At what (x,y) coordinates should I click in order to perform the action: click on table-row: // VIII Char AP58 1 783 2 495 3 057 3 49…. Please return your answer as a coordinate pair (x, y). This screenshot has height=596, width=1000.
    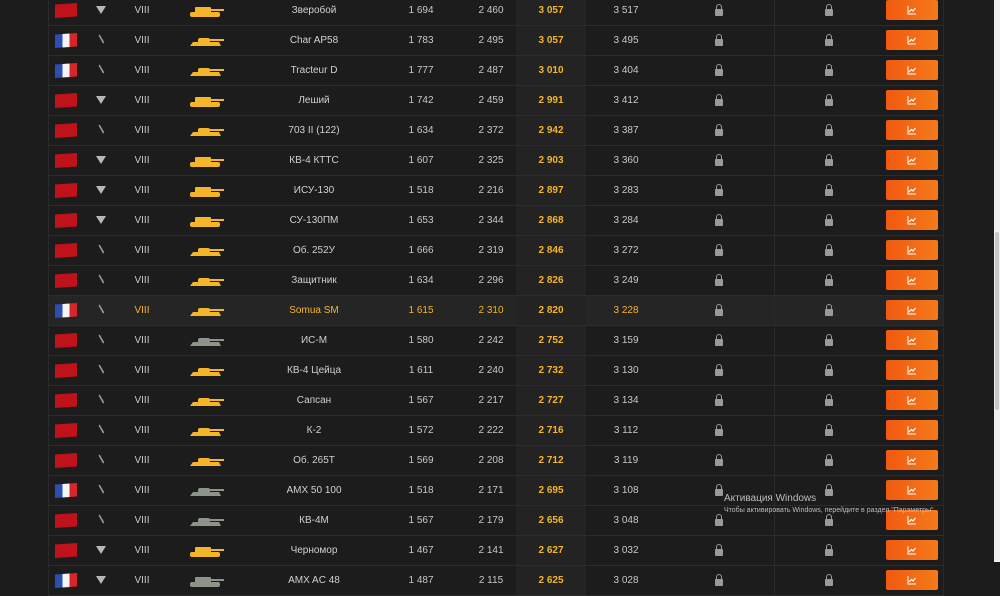
    Looking at the image, I should click on (496, 41).